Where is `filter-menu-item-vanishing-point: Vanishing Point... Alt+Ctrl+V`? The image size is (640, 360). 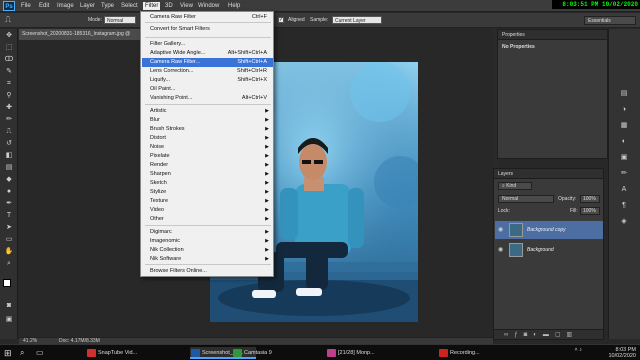
filter-menu-item-vanishing-point: Vanishing Point... Alt+Ctrl+V is located at coordinates (207, 98).